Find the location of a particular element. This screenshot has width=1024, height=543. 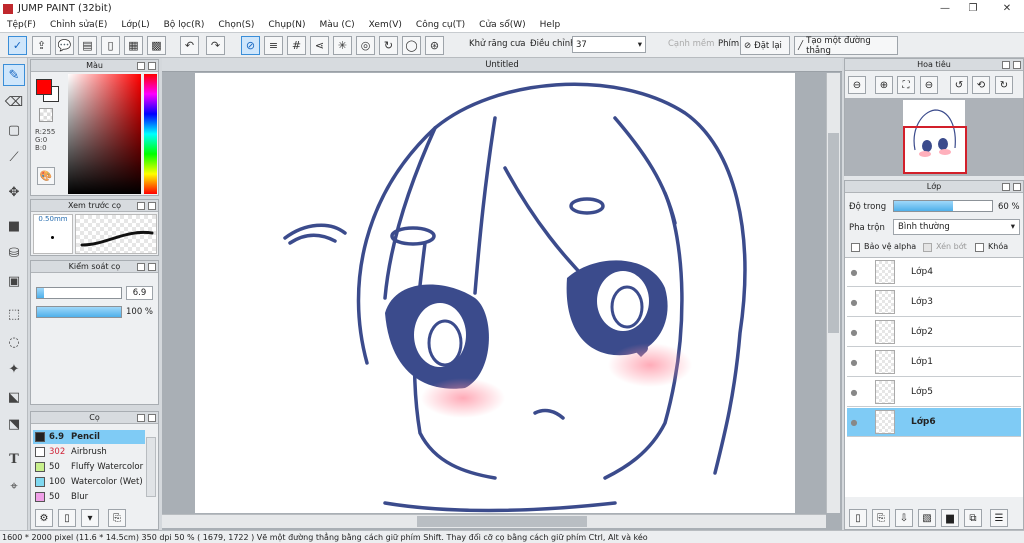

navigator-view is located at coordinates (934, 137).